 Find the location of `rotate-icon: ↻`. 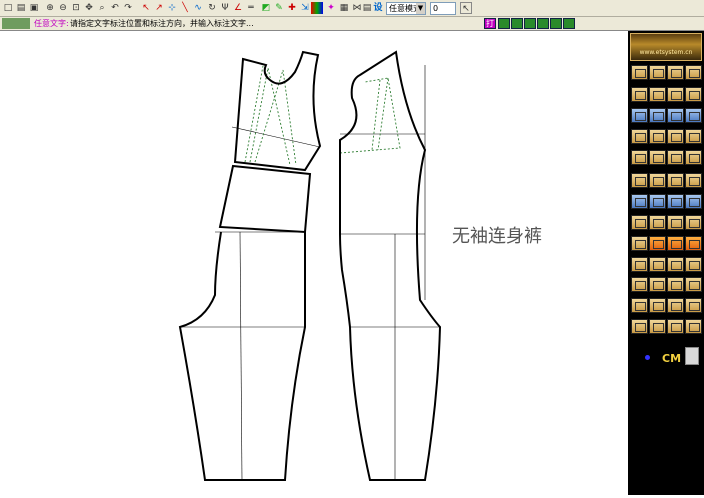

rotate-icon: ↻ is located at coordinates (212, 8).